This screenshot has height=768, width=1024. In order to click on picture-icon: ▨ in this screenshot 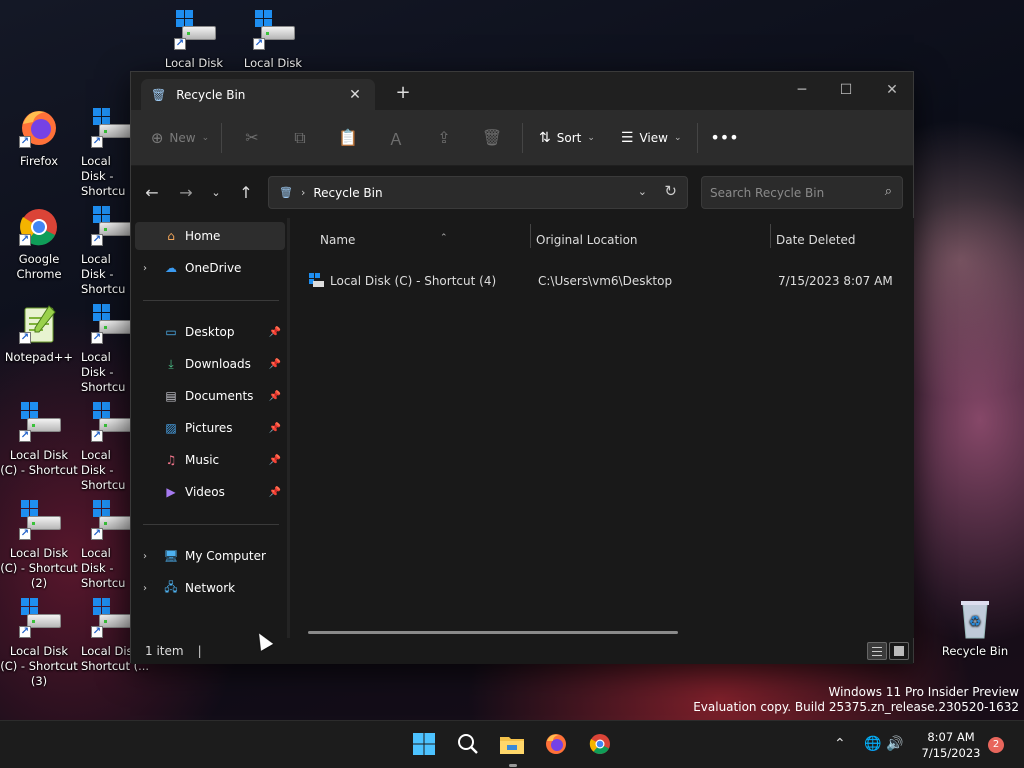, I will do `click(171, 428)`.